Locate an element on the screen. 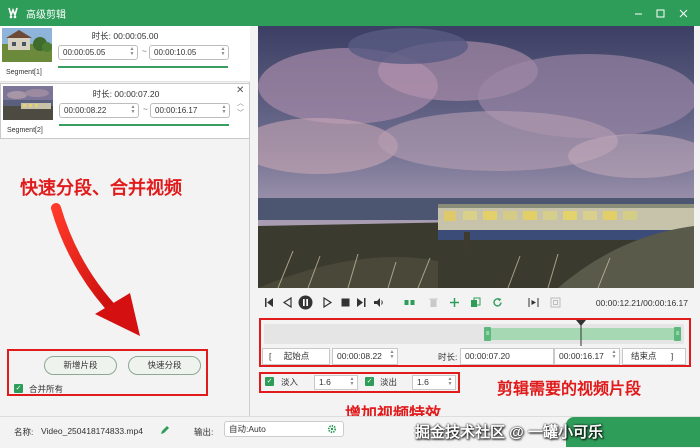  refresh-icon is located at coordinates (497, 302).